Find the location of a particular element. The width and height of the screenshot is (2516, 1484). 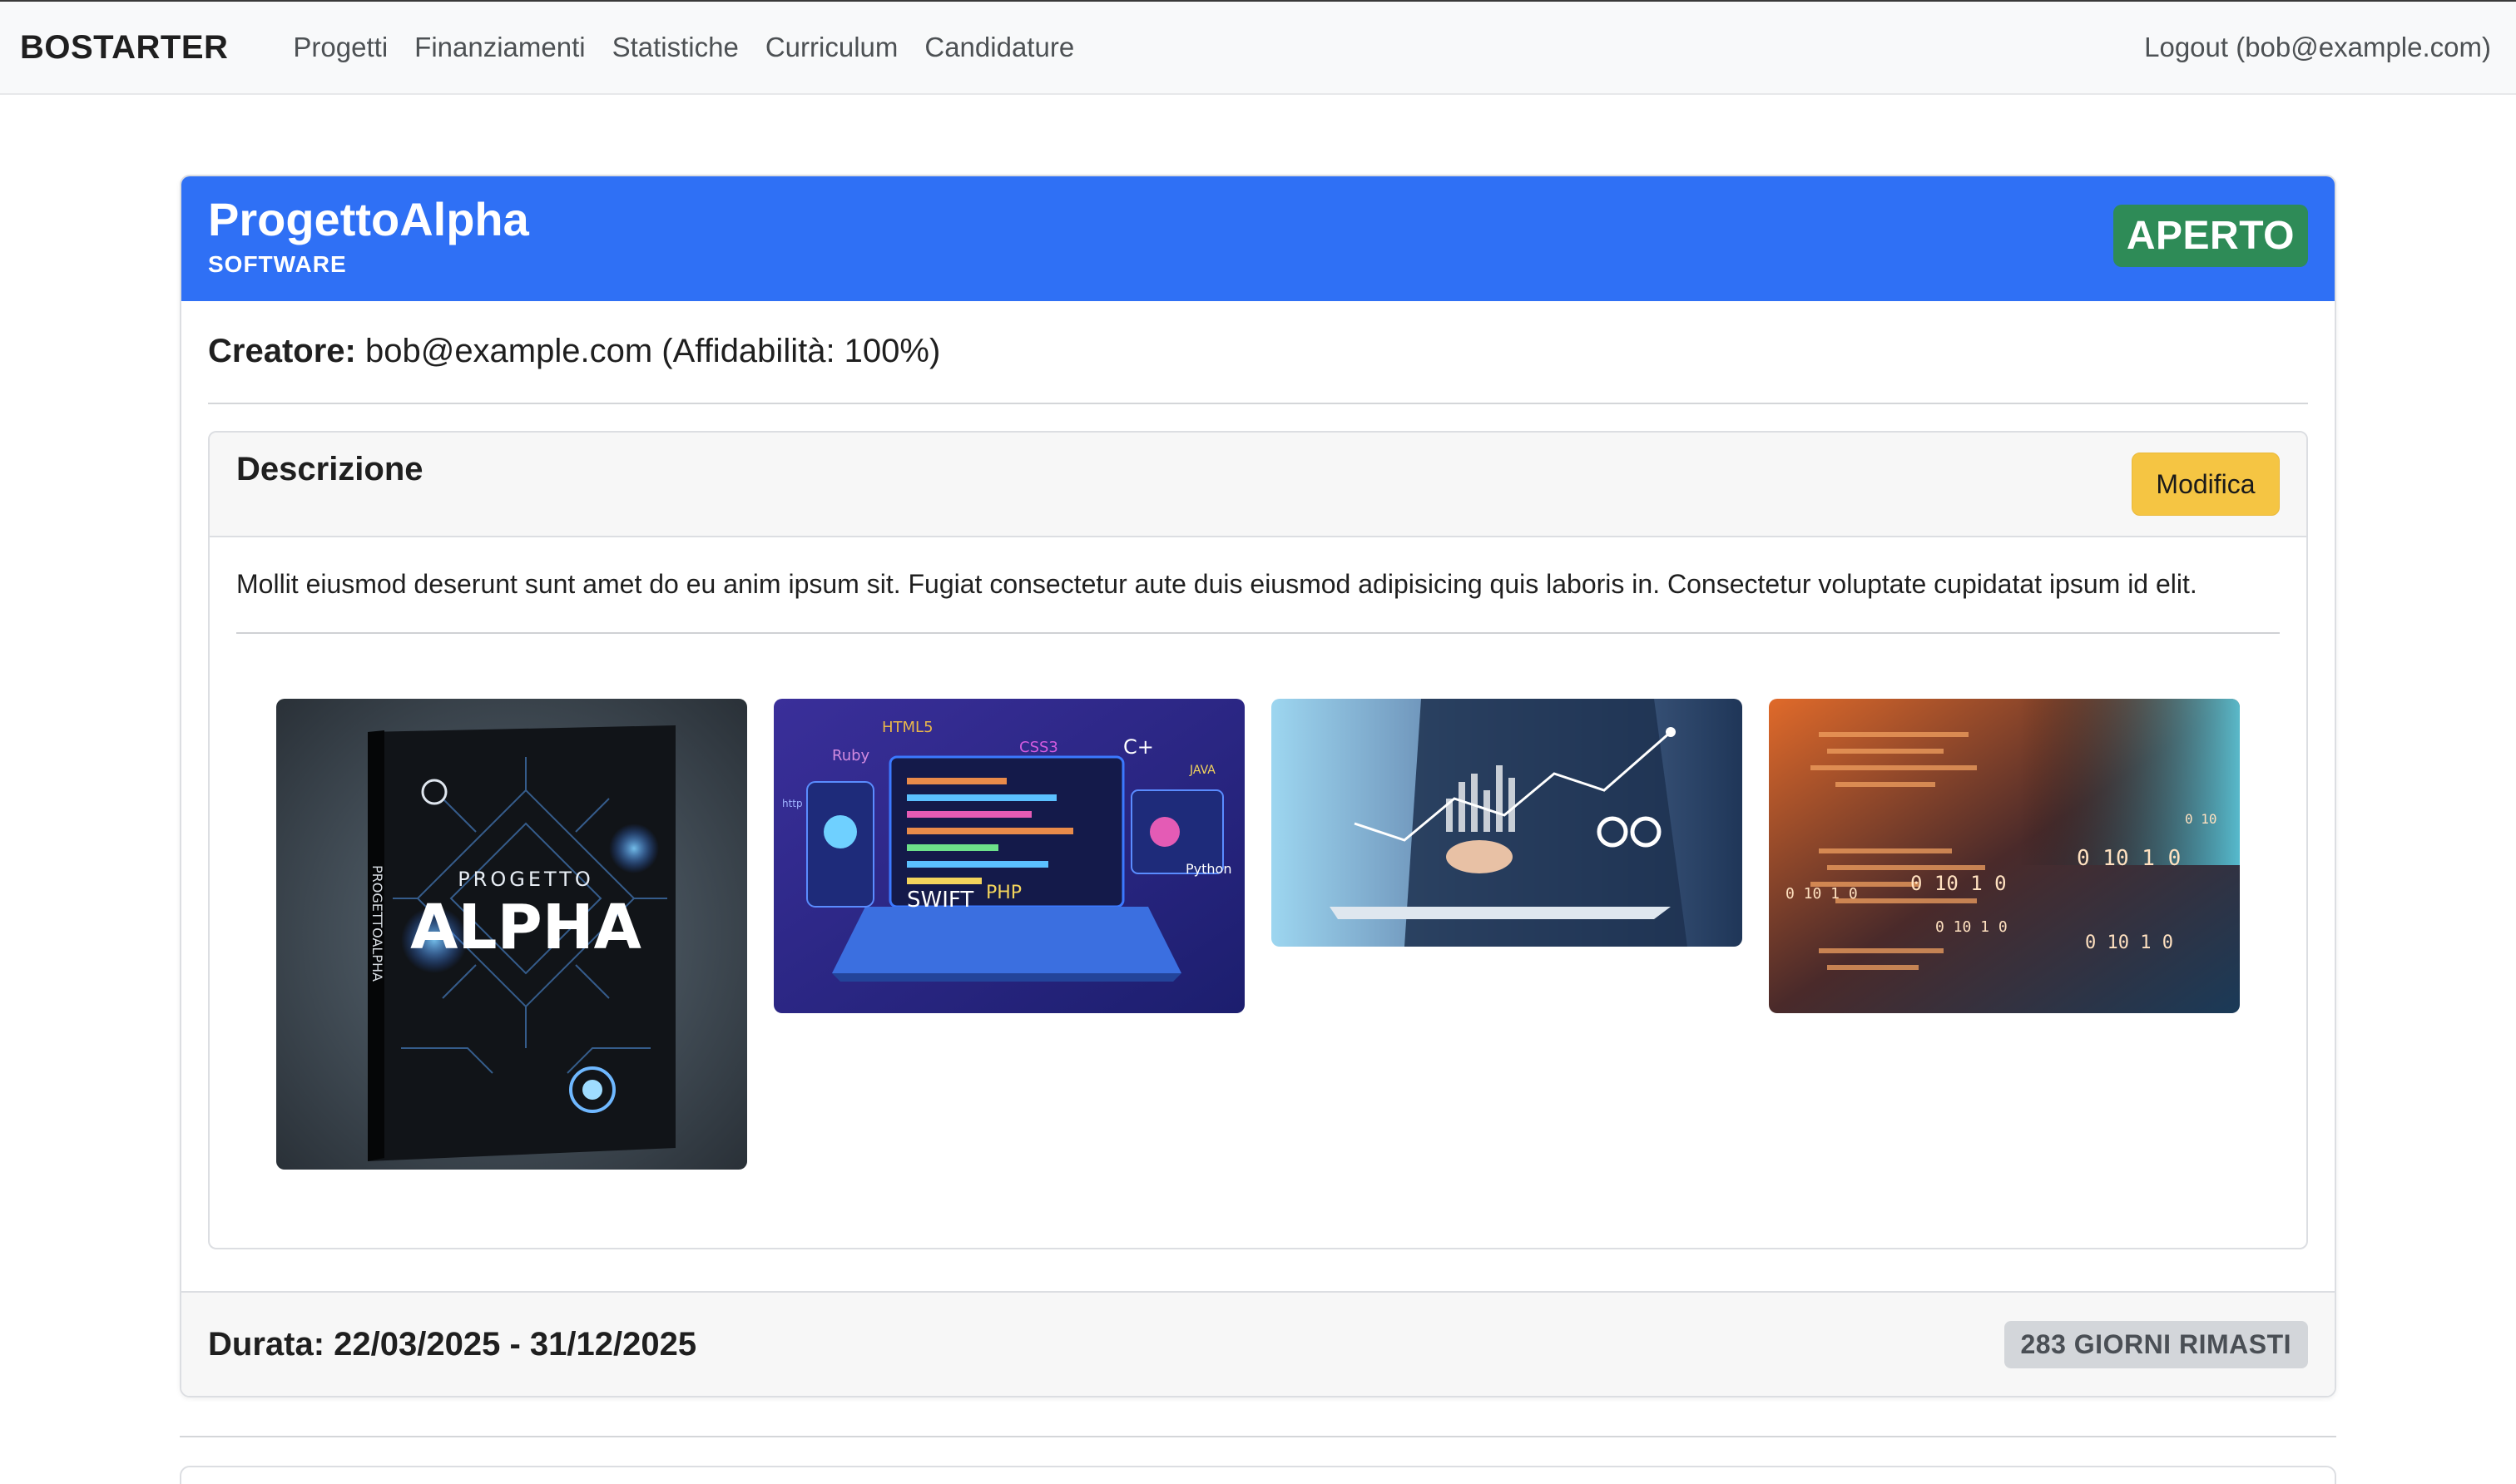

tag-swift: SWIFT is located at coordinates (940, 901).